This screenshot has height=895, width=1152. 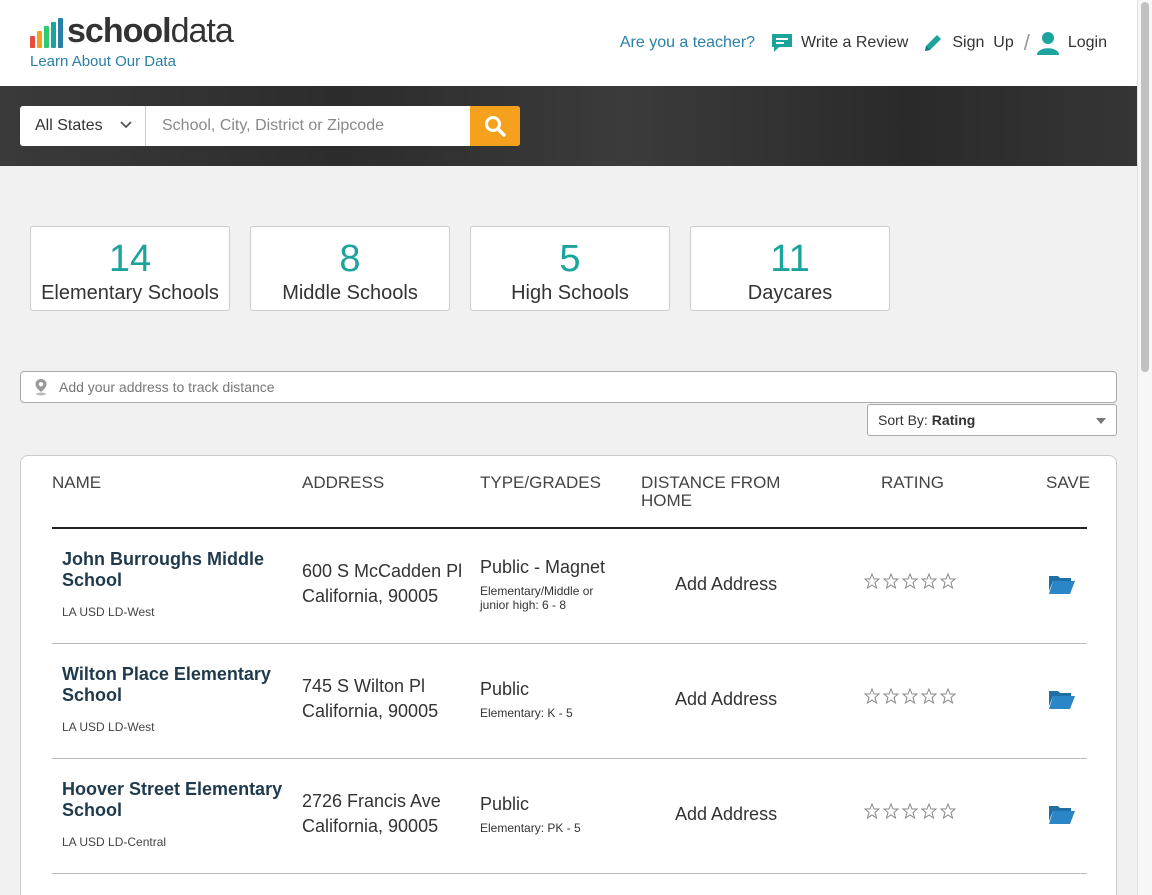 What do you see at coordinates (537, 598) in the screenshot?
I see `school-grades: Elementary/Middle or junior high: 6 - 8` at bounding box center [537, 598].